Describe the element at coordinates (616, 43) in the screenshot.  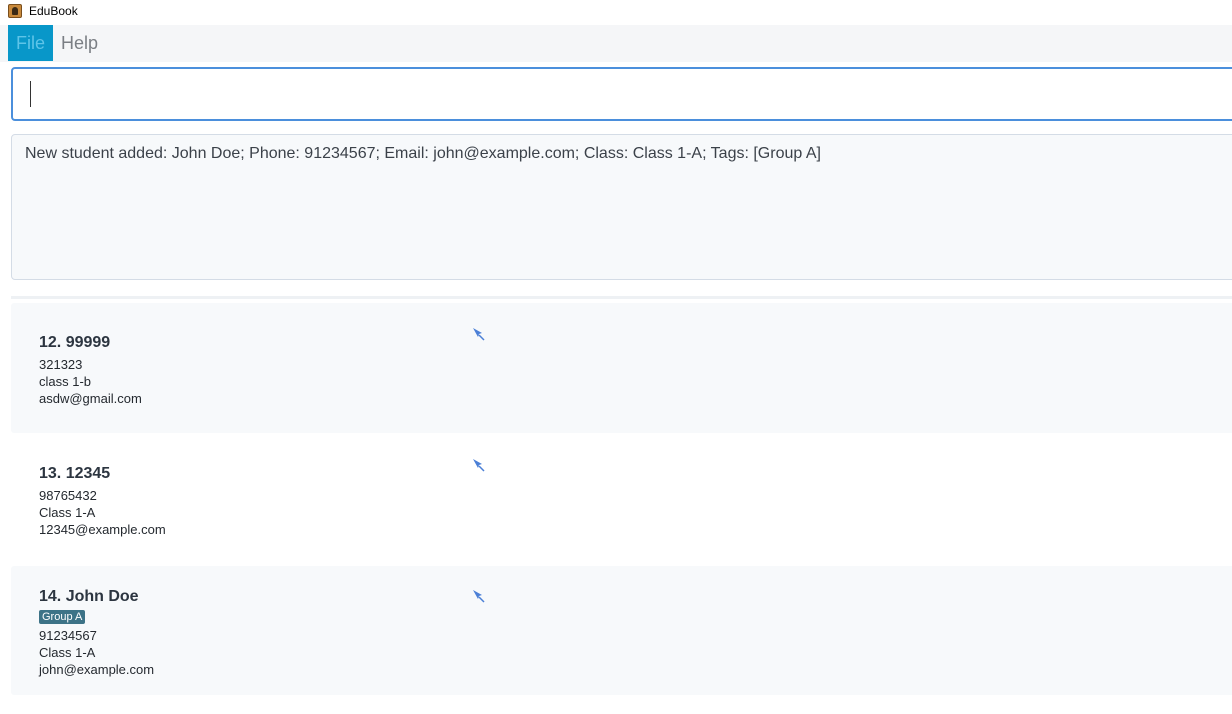
I see `menu-bar: File Help` at that location.